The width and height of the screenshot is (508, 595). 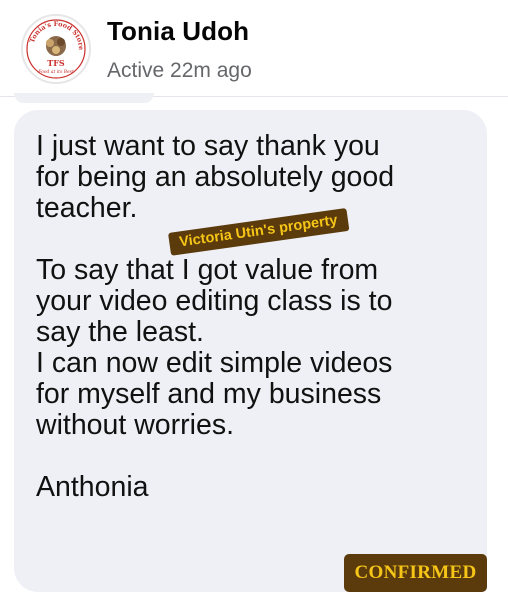 I want to click on contact-avatar: Tonia's Food Store TFS Food at its Best, so click(x=56, y=49).